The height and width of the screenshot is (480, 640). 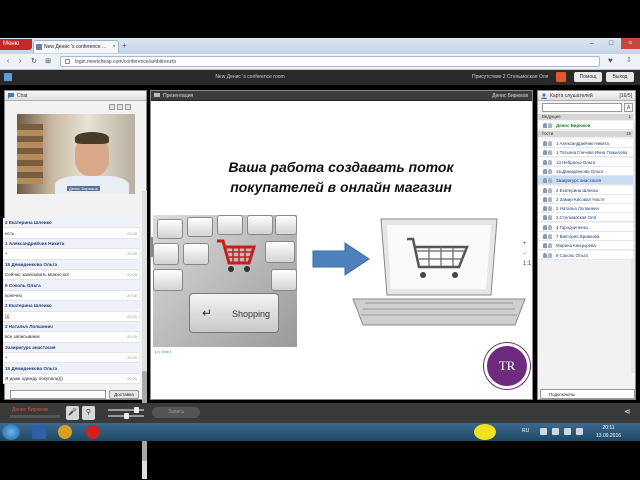 I want to click on keyboard-language: RU, so click(x=525, y=431).